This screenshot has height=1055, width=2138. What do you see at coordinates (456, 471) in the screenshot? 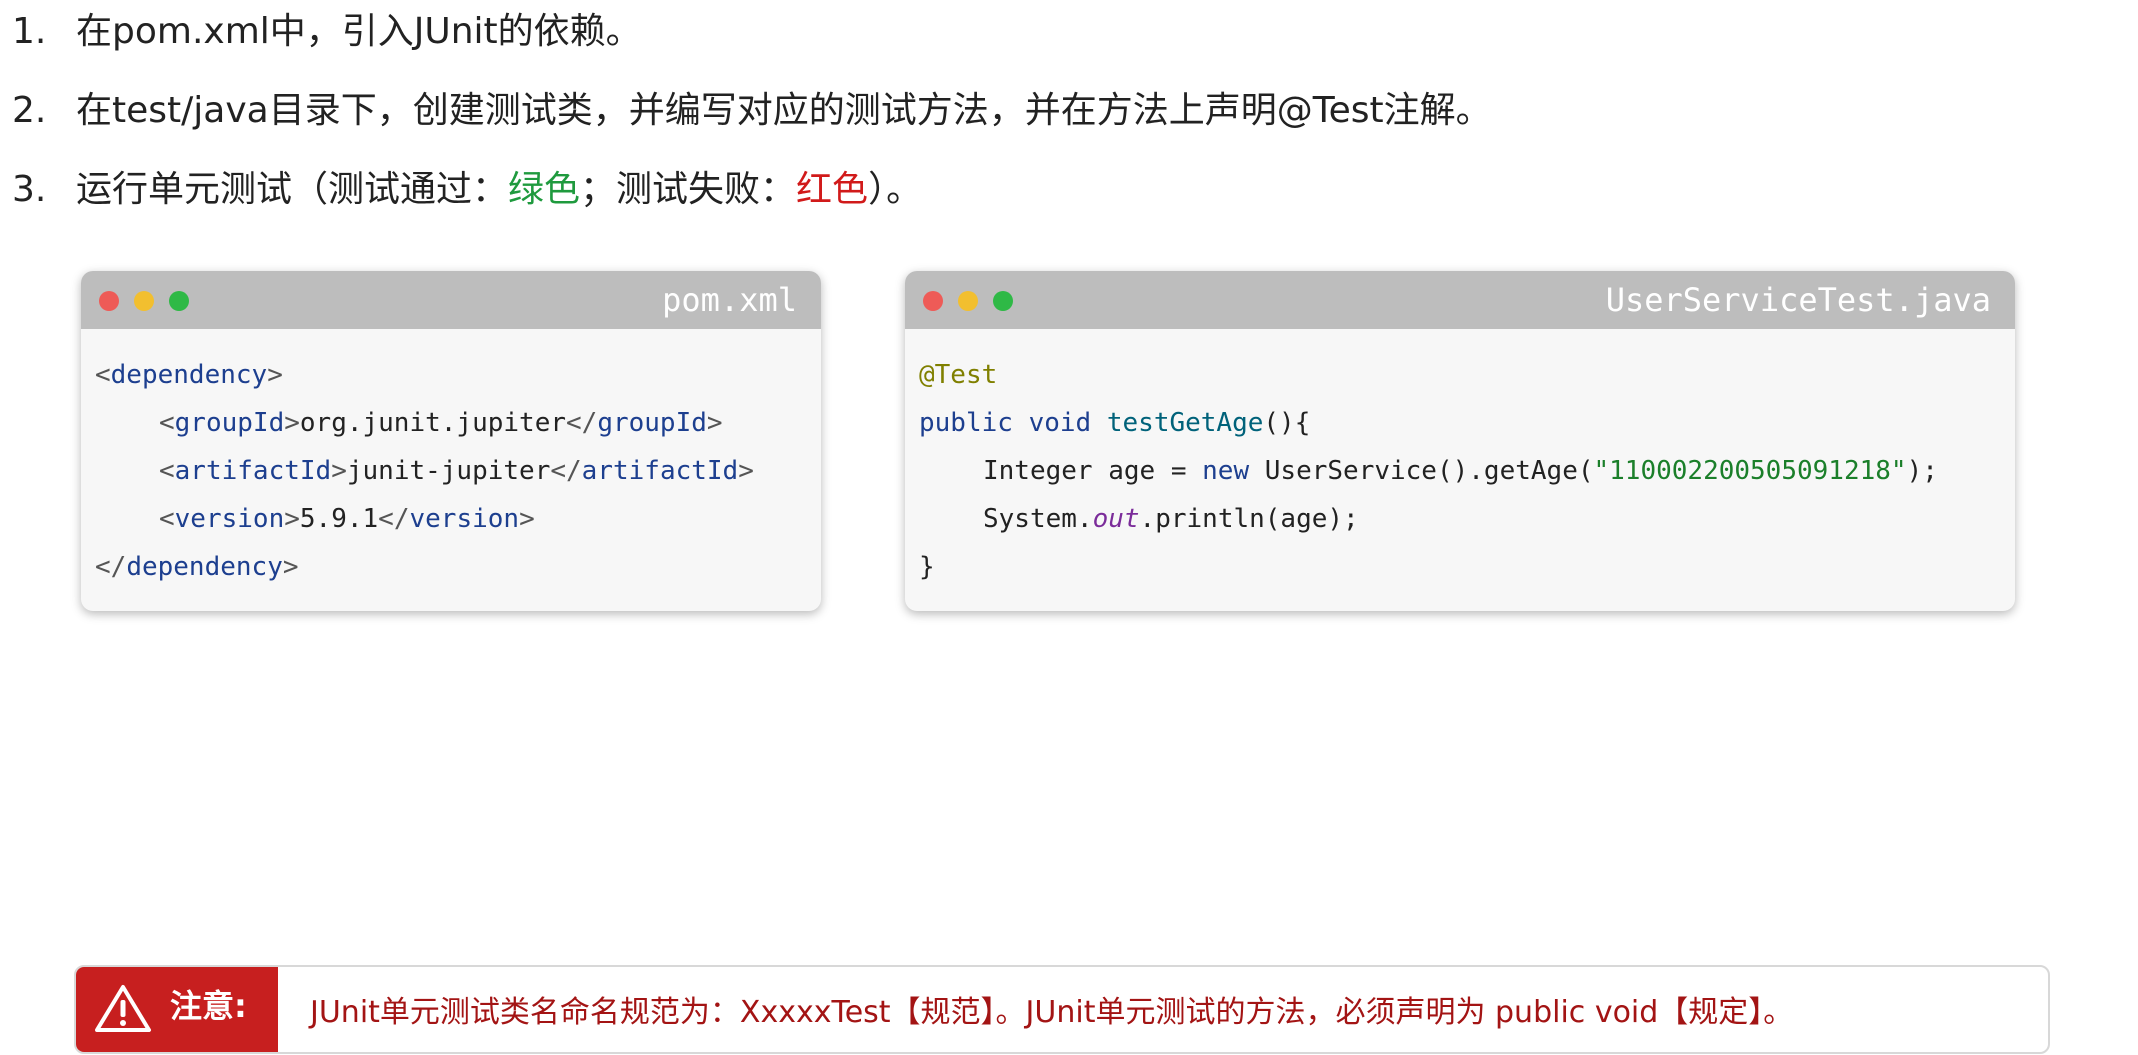
I see `code-line: <artifactId>junit-jupiter</artifactId>` at bounding box center [456, 471].